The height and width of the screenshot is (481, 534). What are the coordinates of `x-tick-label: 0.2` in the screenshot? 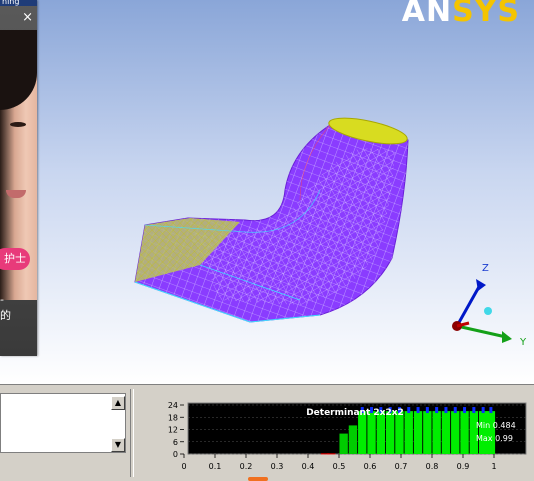 It's located at (246, 466).